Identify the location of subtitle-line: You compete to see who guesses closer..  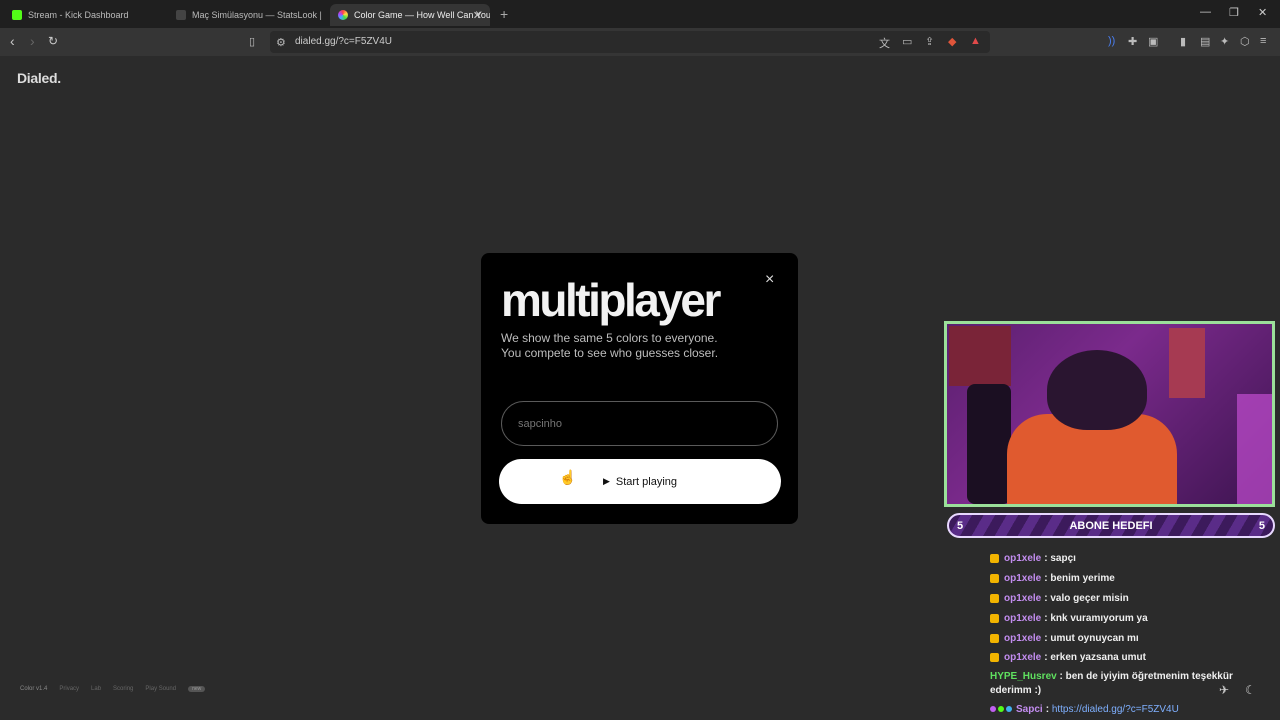
(610, 353).